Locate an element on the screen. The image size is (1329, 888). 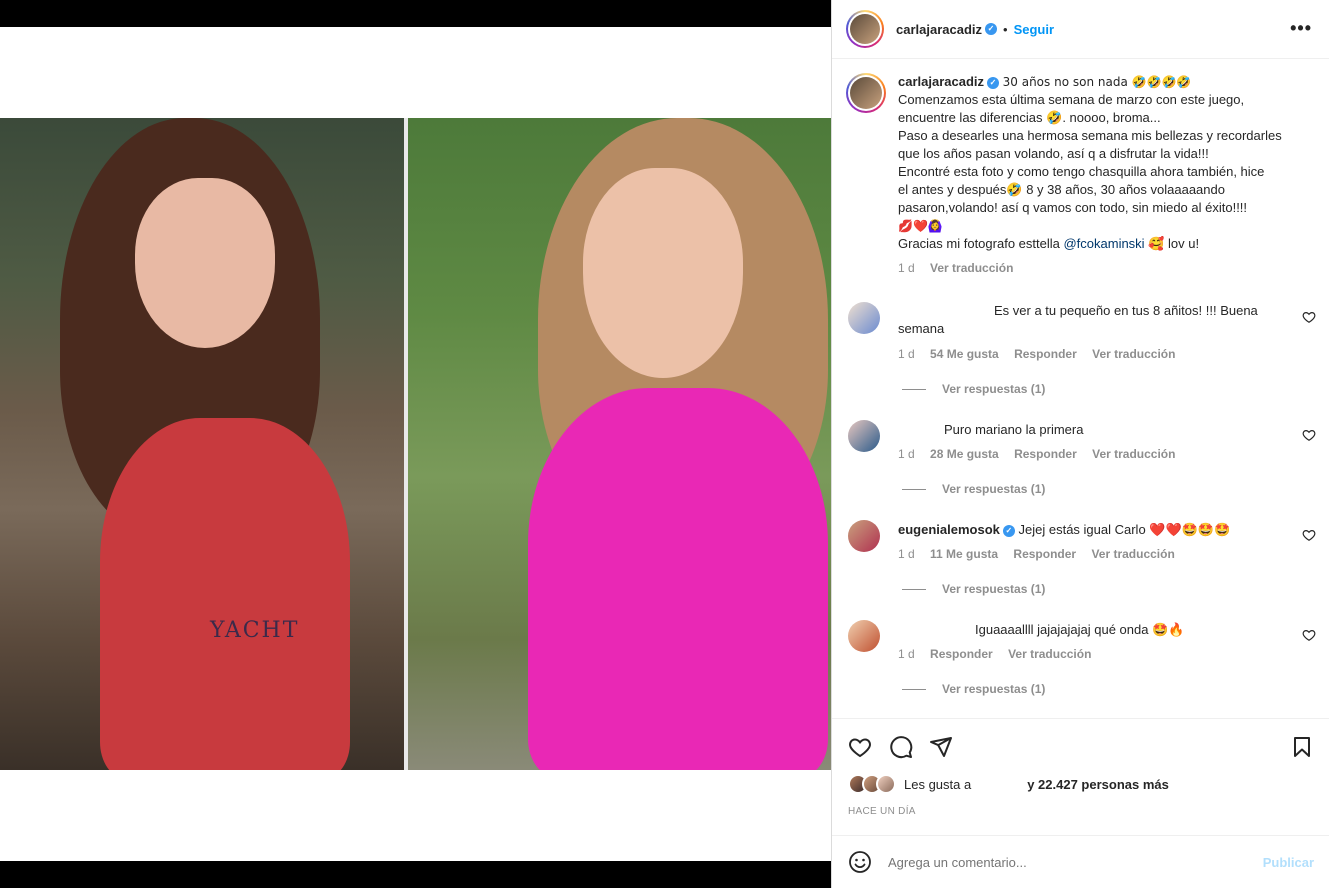
emoji-smile-icon is located at coordinates (860, 862).